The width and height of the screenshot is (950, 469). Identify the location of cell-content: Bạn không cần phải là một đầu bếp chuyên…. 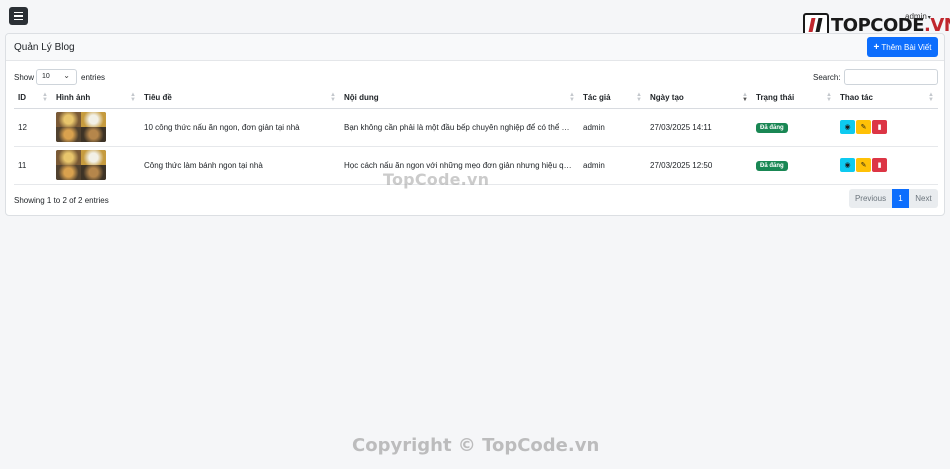
(459, 127).